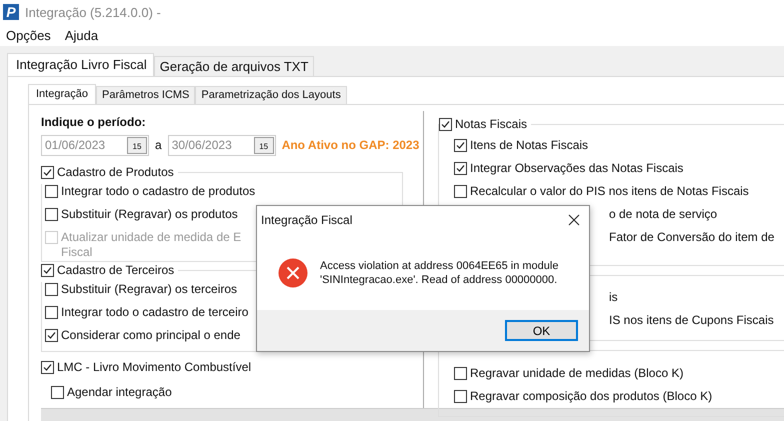 This screenshot has width=784, height=421. I want to click on date-field: 01/06/2023 15, so click(95, 145).